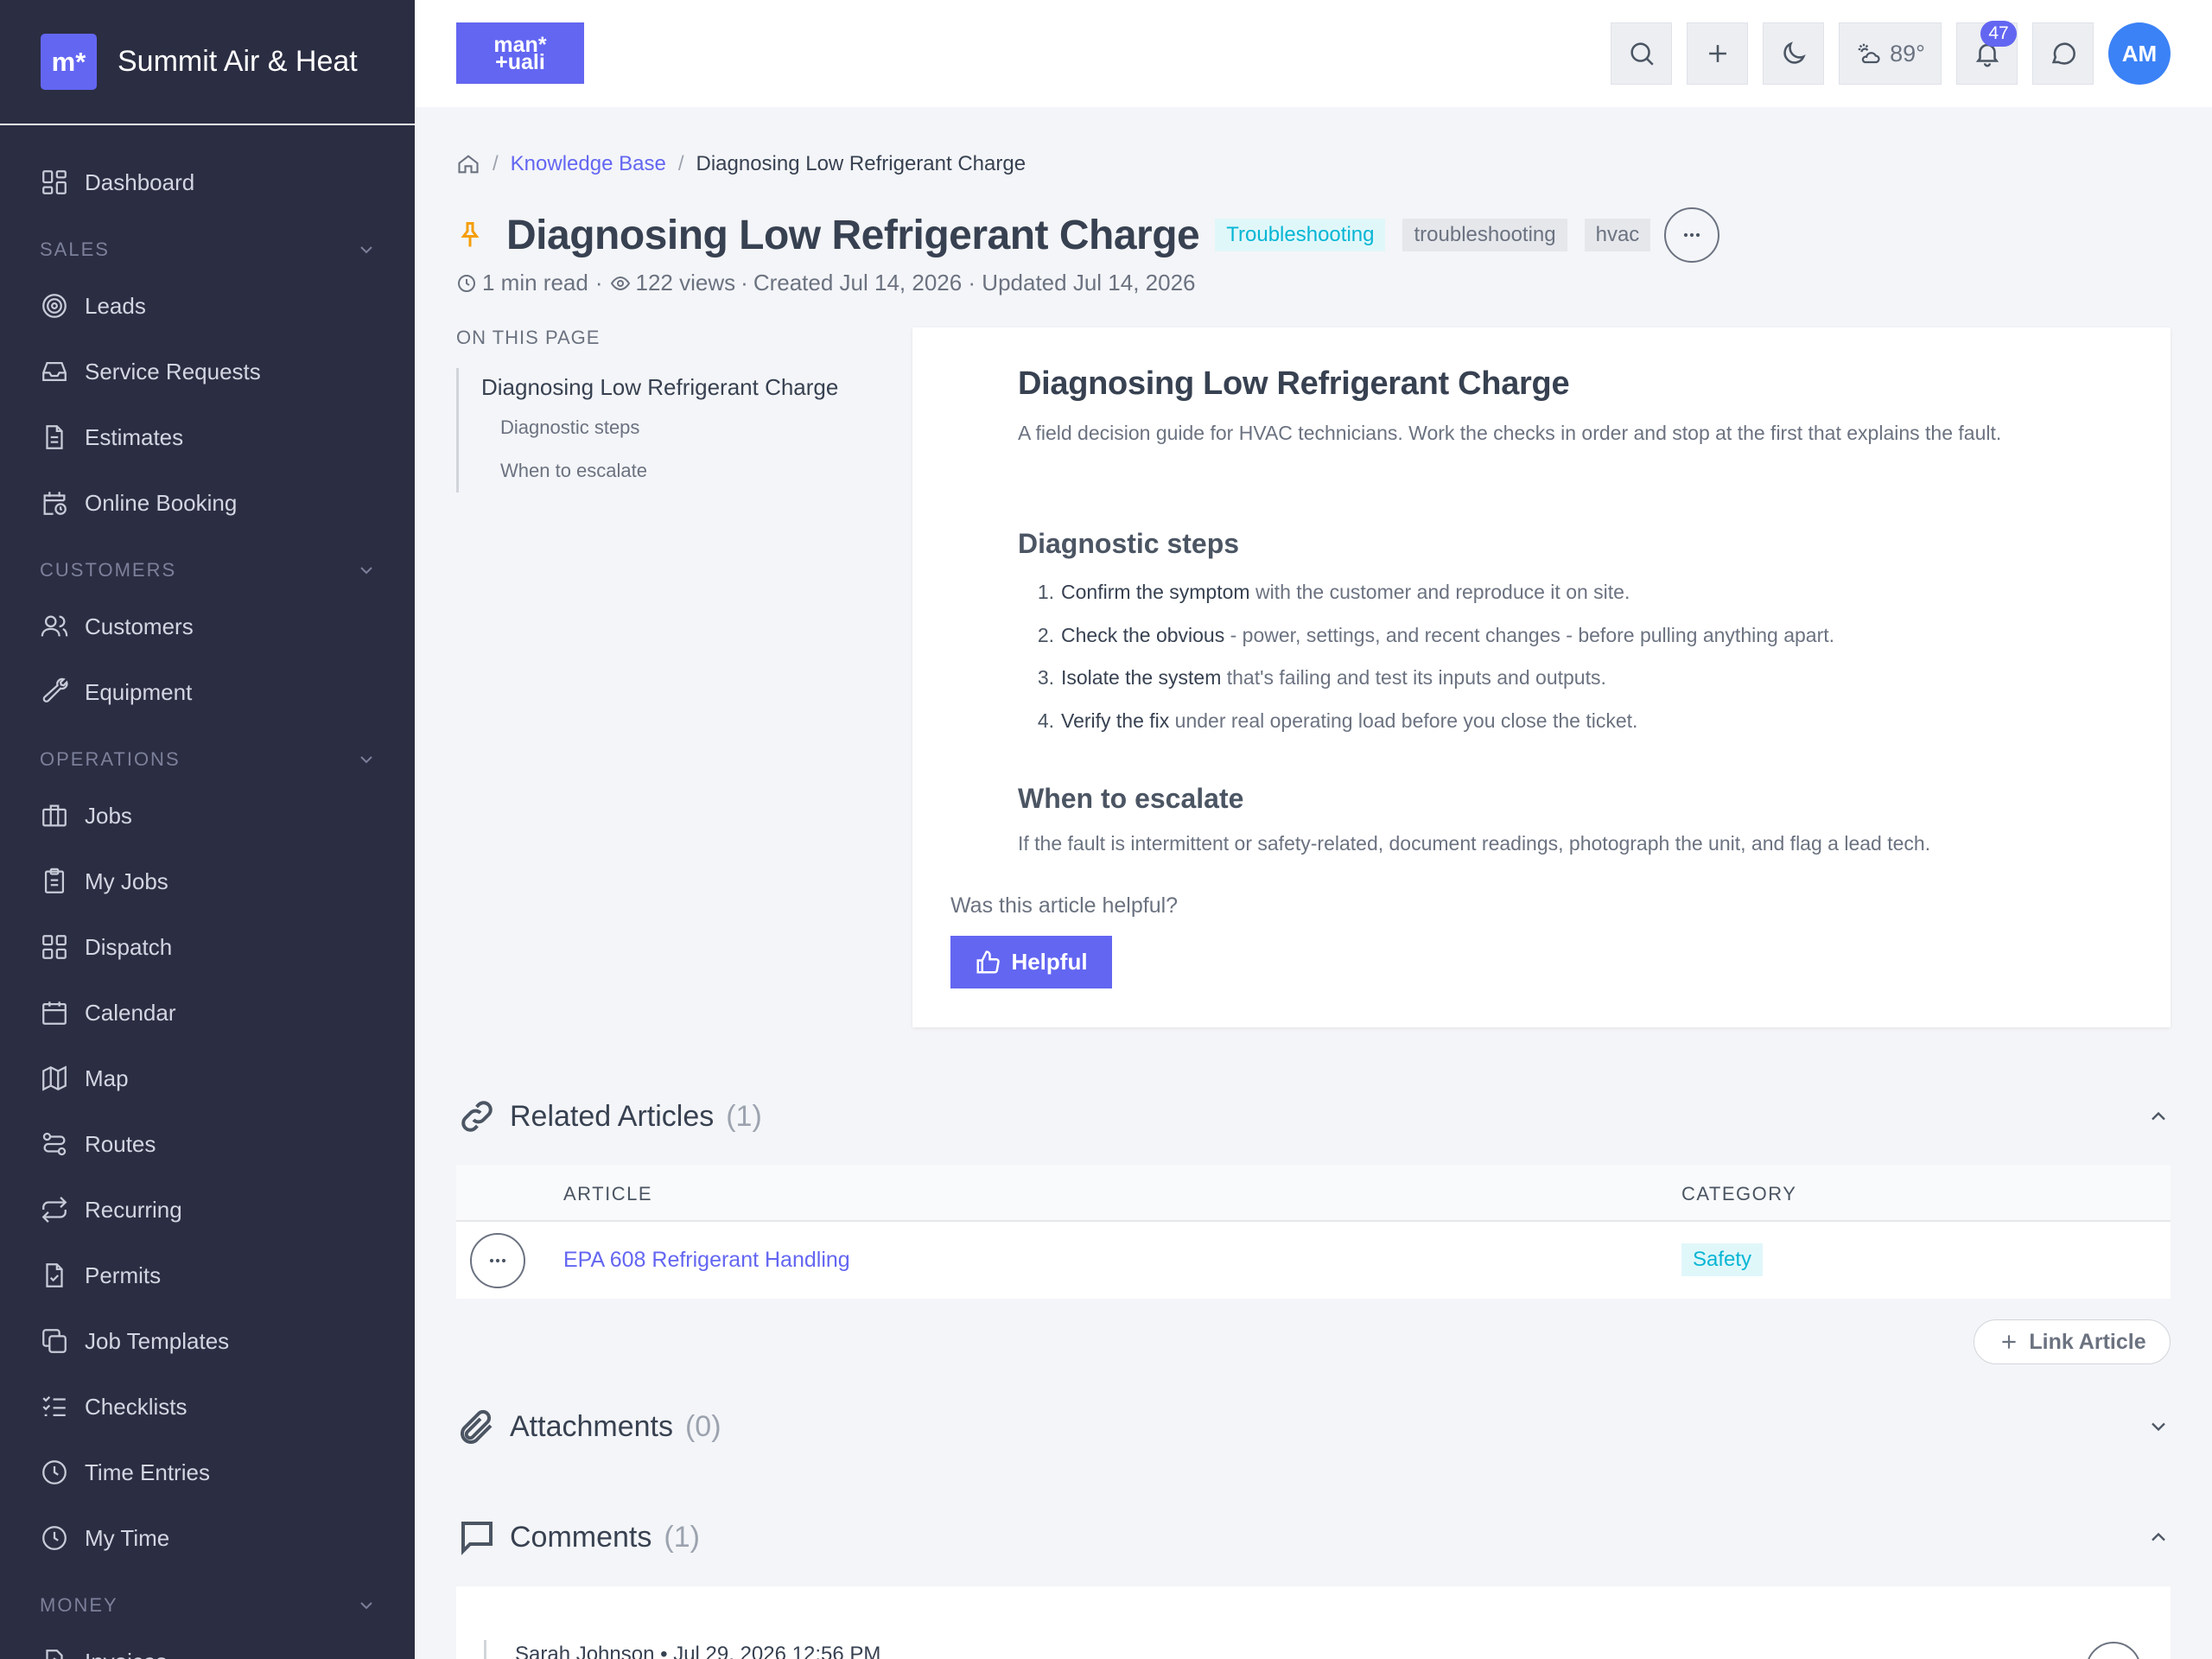 This screenshot has width=2212, height=1659. I want to click on add-button, so click(1717, 53).